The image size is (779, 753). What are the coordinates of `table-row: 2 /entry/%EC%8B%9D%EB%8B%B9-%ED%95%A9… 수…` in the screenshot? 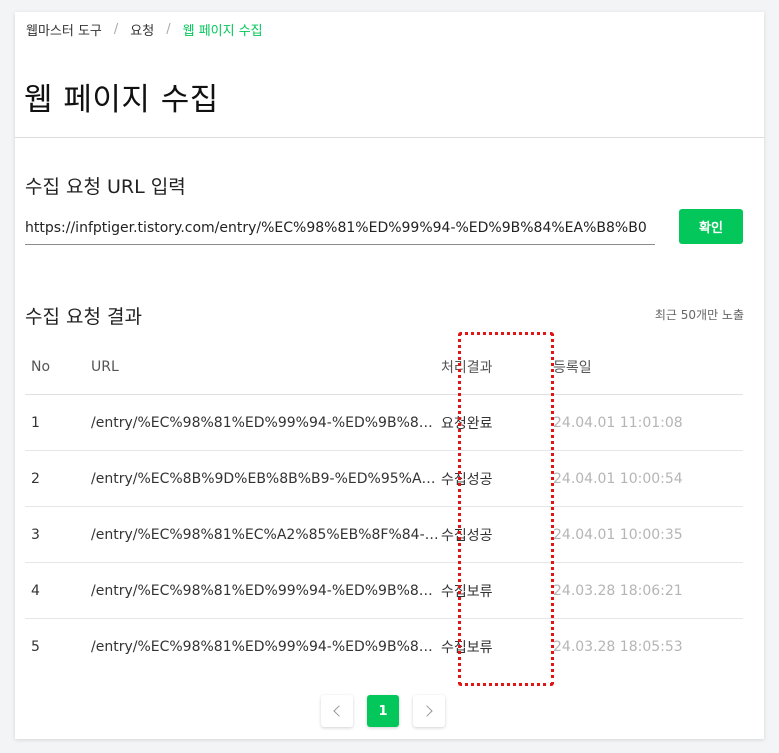 It's located at (384, 478).